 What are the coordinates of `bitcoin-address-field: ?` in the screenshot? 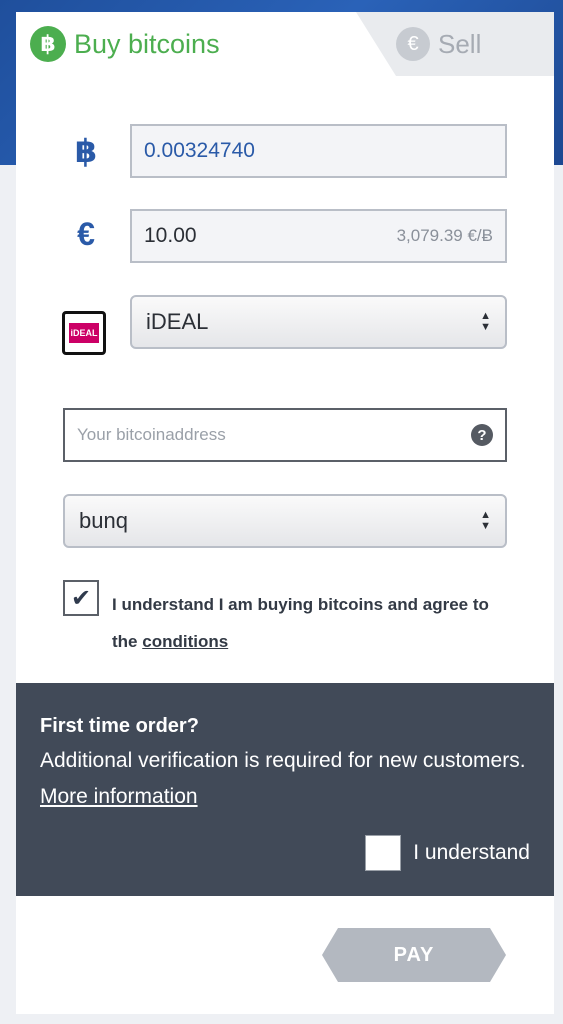 It's located at (285, 435).